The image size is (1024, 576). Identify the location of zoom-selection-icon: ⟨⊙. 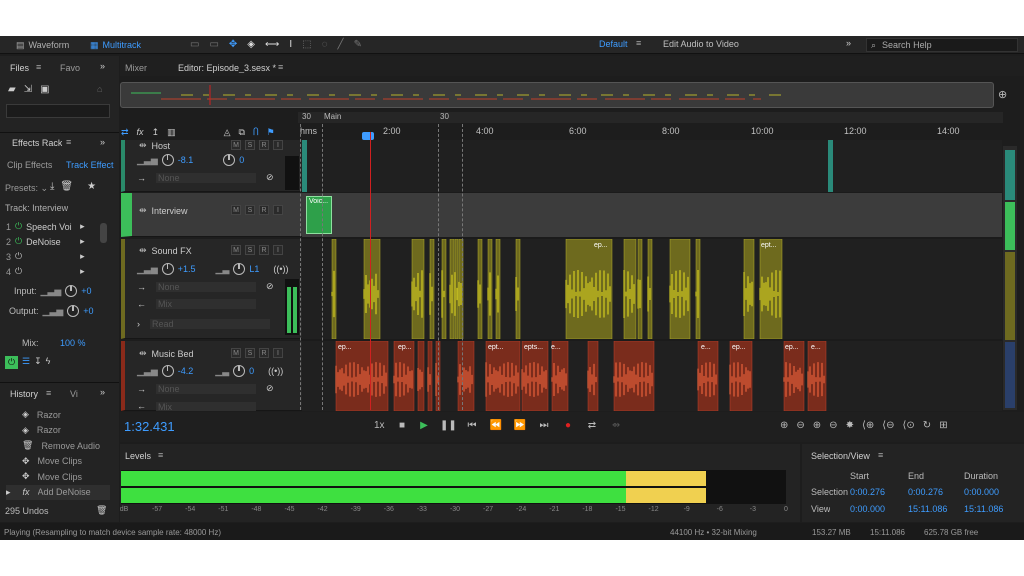
(909, 425).